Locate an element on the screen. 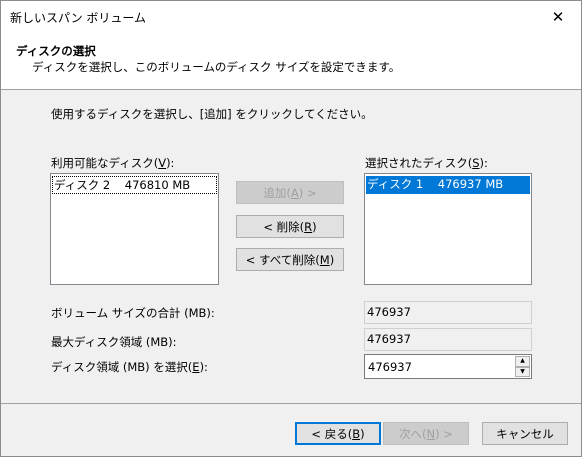  page-subtitle: ディスクを選択し、このボリュームのディスク サイズを設定できます。 is located at coordinates (216, 67).